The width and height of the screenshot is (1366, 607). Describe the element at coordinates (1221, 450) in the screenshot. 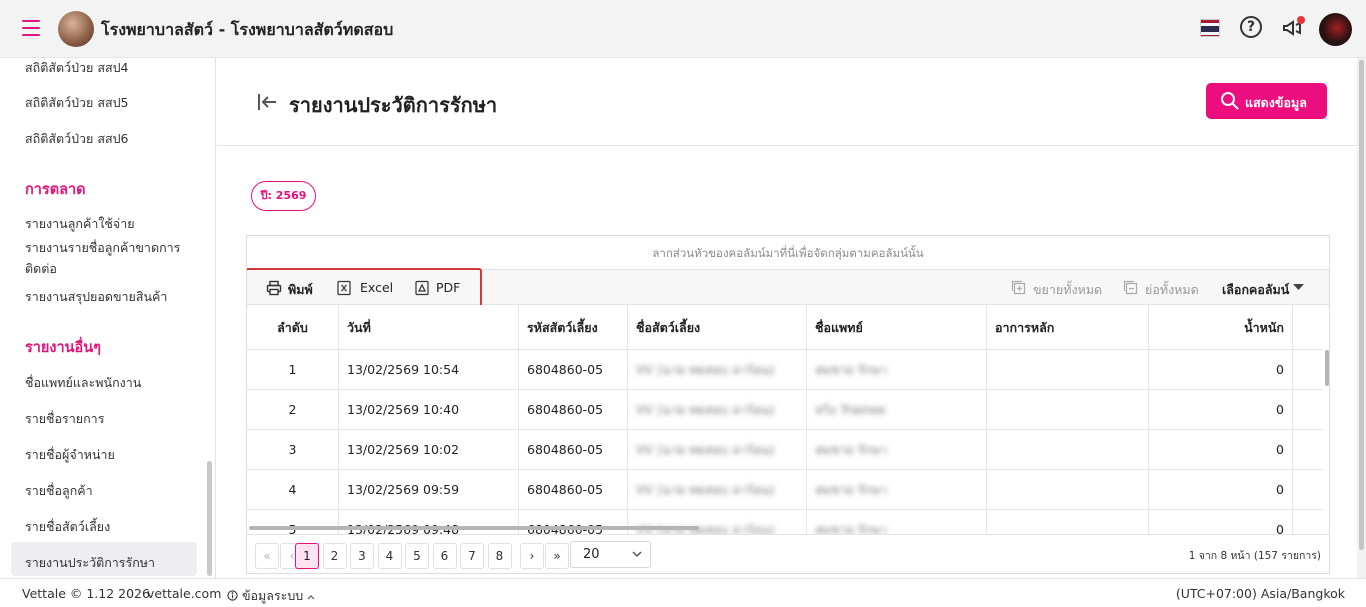

I see `cell-weight: 0` at that location.